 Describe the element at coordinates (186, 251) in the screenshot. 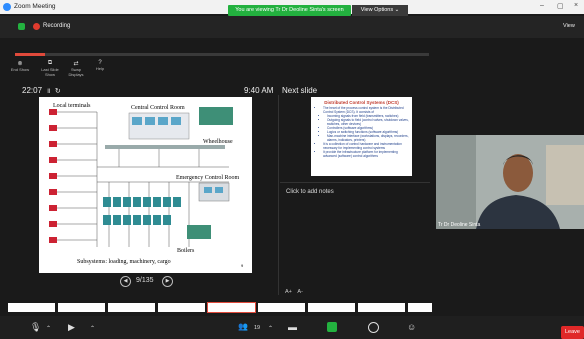

I see `label-boilers: Boilers` at that location.